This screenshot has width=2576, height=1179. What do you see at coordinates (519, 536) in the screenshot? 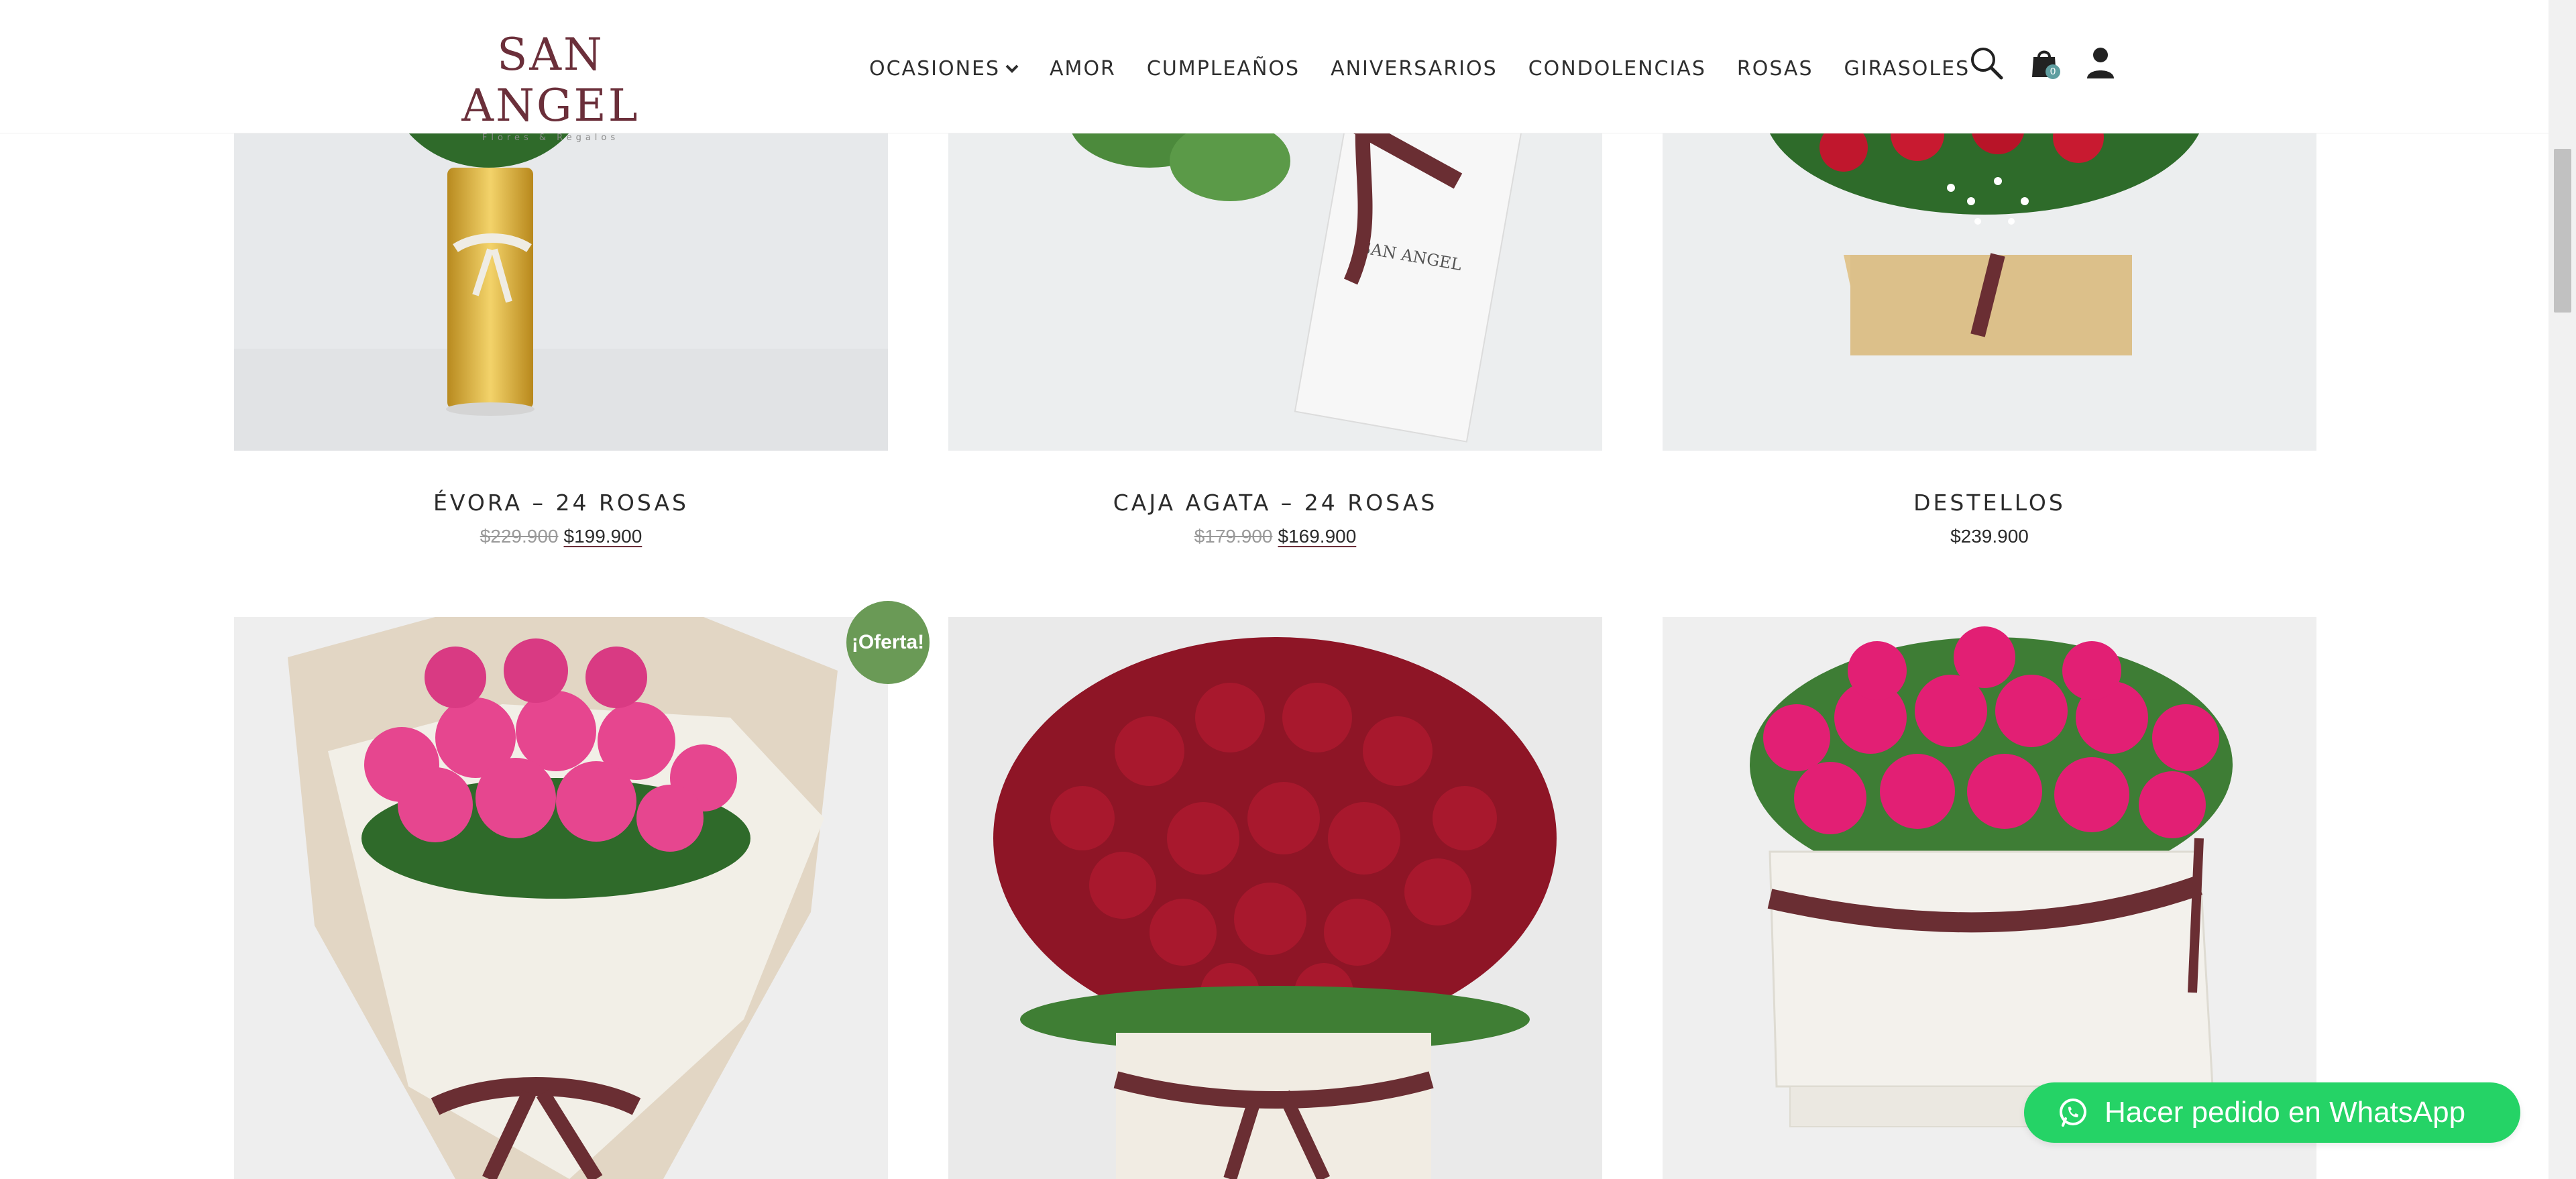
I see `price-old: $229.900` at bounding box center [519, 536].